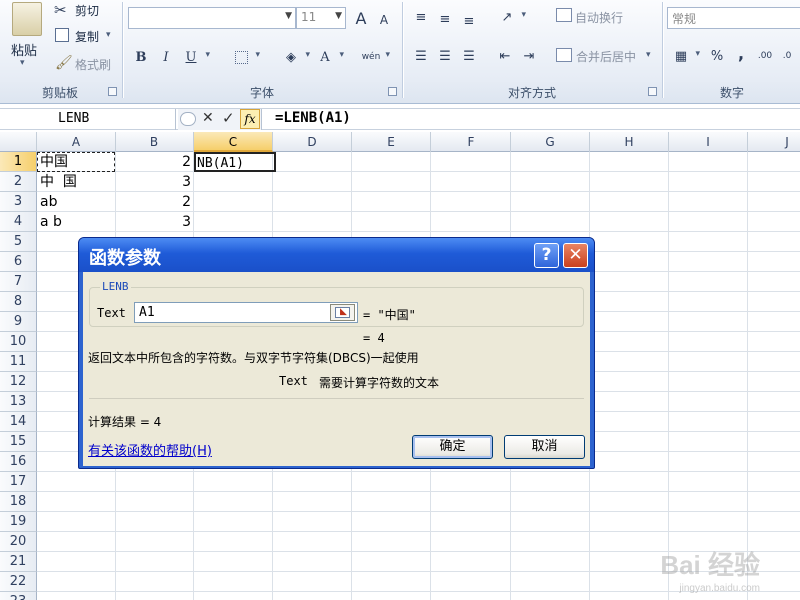 Image resolution: width=800 pixels, height=600 pixels. I want to click on increase-decimal-icon: .00, so click(765, 56).